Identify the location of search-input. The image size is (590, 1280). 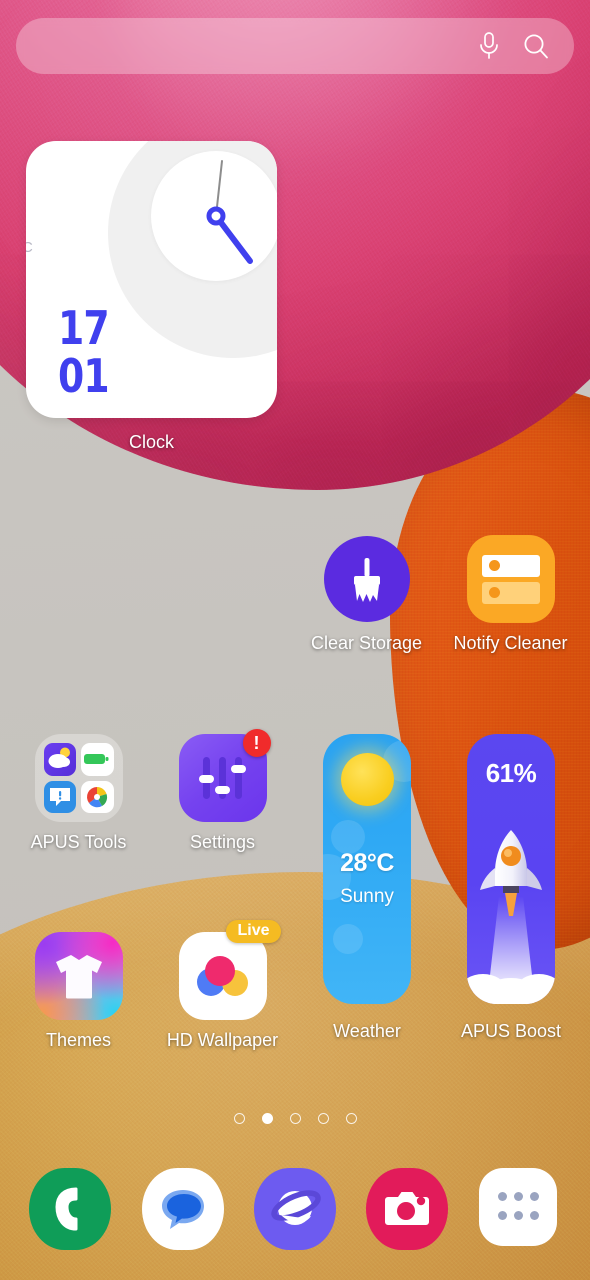
(247, 46).